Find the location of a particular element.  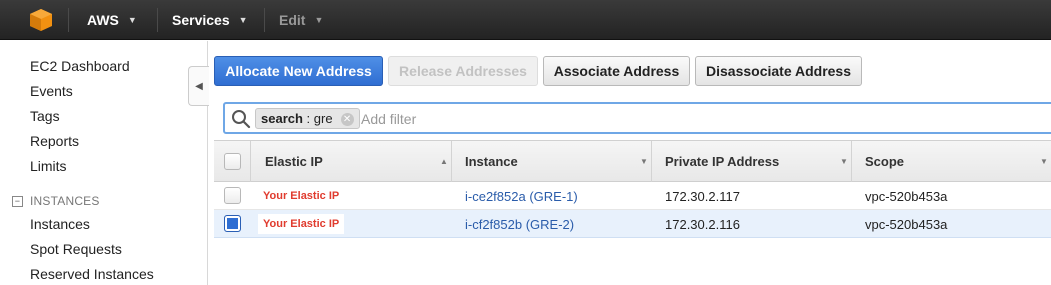

edit-menu-label: Edit is located at coordinates (292, 20).